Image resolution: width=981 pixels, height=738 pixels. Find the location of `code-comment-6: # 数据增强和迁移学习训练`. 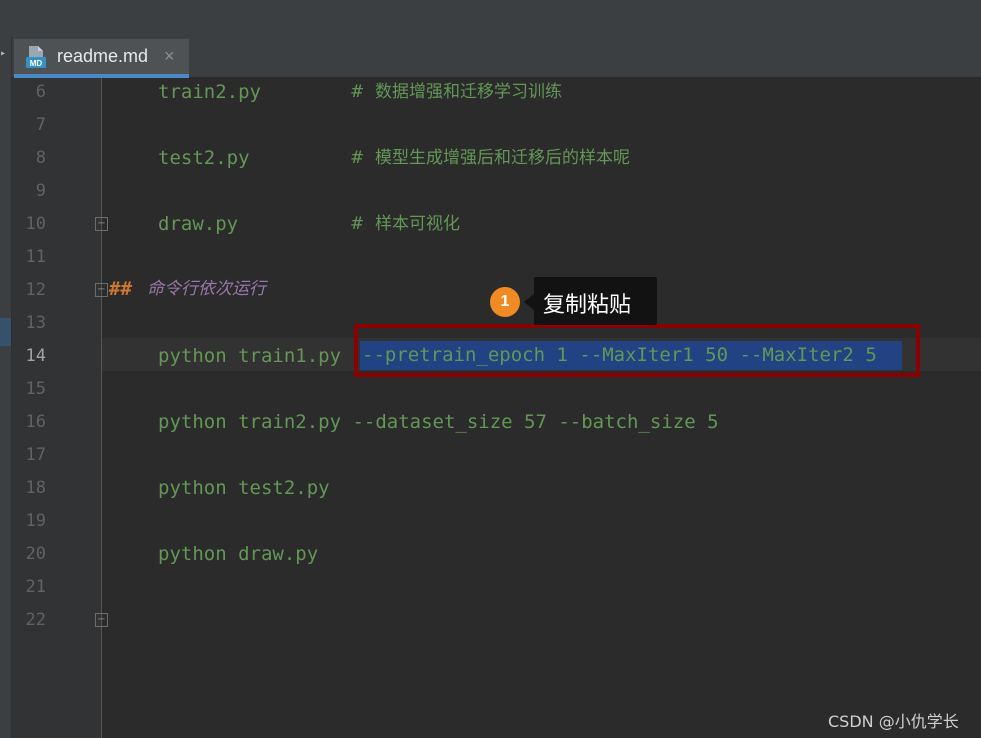

code-comment-6: # 数据增强和迁移学习训练 is located at coordinates (456, 92).